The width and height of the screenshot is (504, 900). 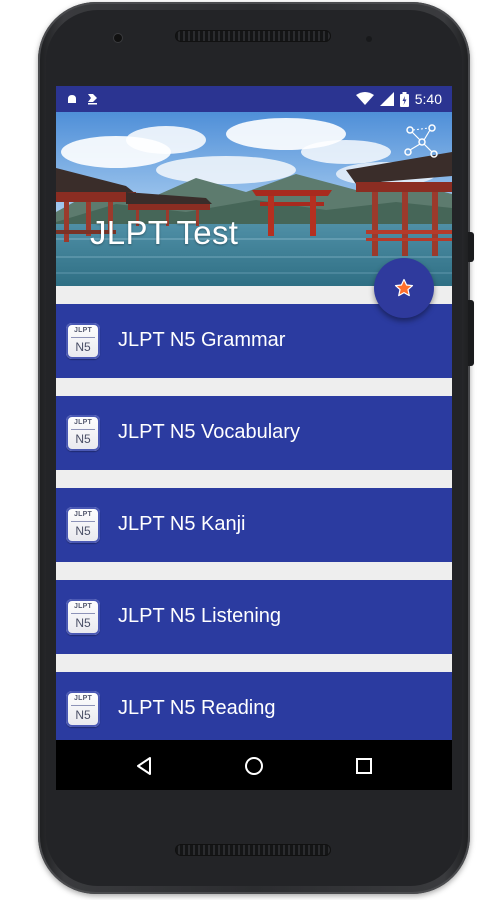 I want to click on recents-icon, so click(x=364, y=766).